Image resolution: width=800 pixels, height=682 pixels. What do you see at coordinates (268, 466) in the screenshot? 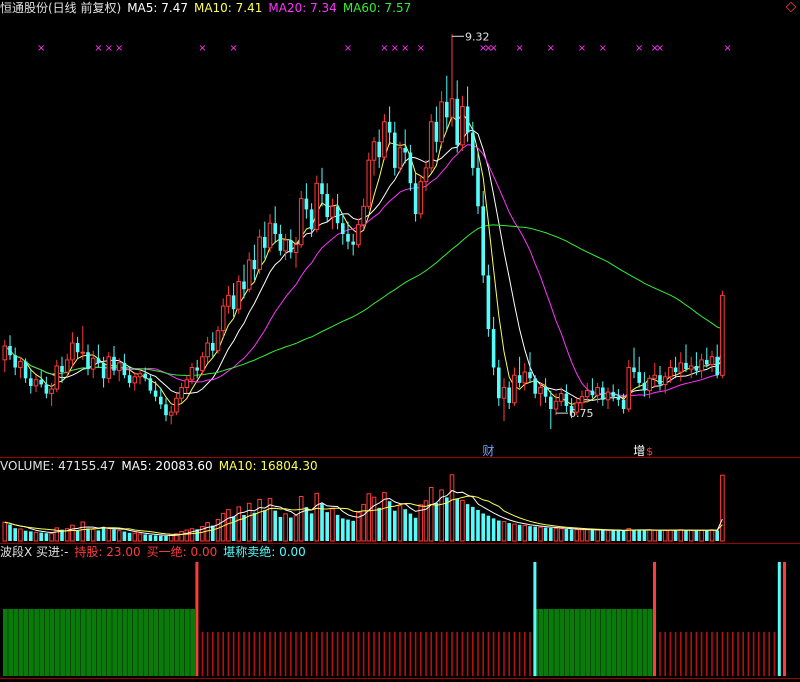
I see `volume-ma10-label: MA10: 16804.30` at bounding box center [268, 466].